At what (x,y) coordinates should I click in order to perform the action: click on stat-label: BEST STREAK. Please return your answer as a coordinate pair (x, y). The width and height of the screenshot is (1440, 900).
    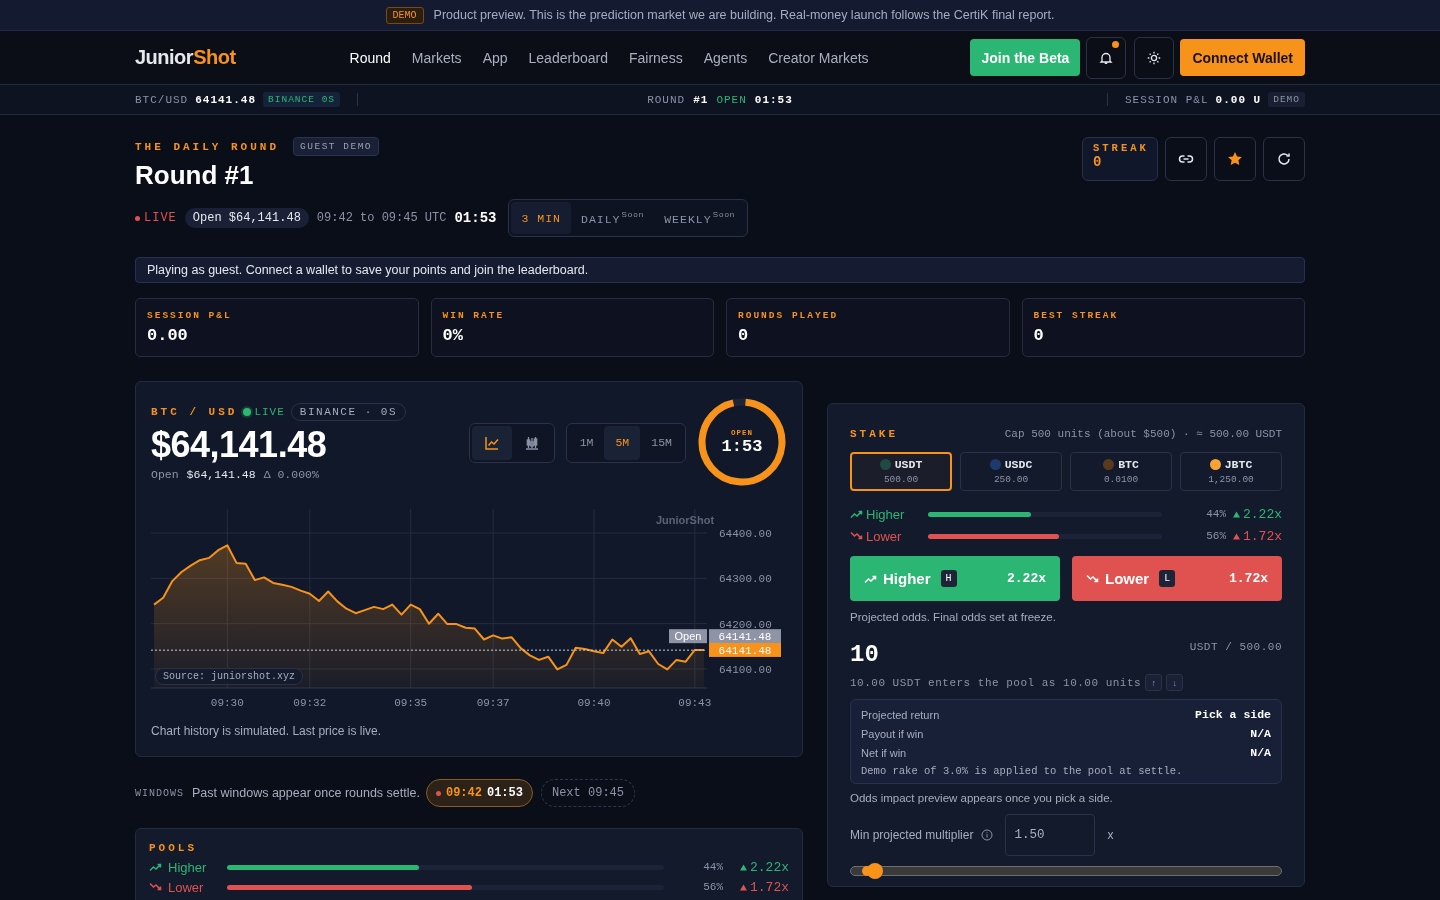
    Looking at the image, I should click on (1076, 315).